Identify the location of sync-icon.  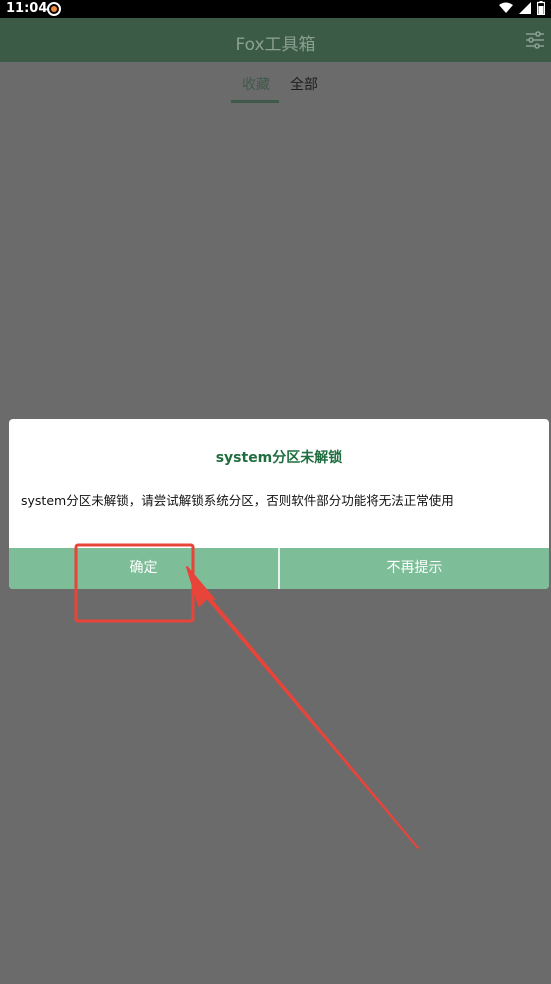
(54, 9).